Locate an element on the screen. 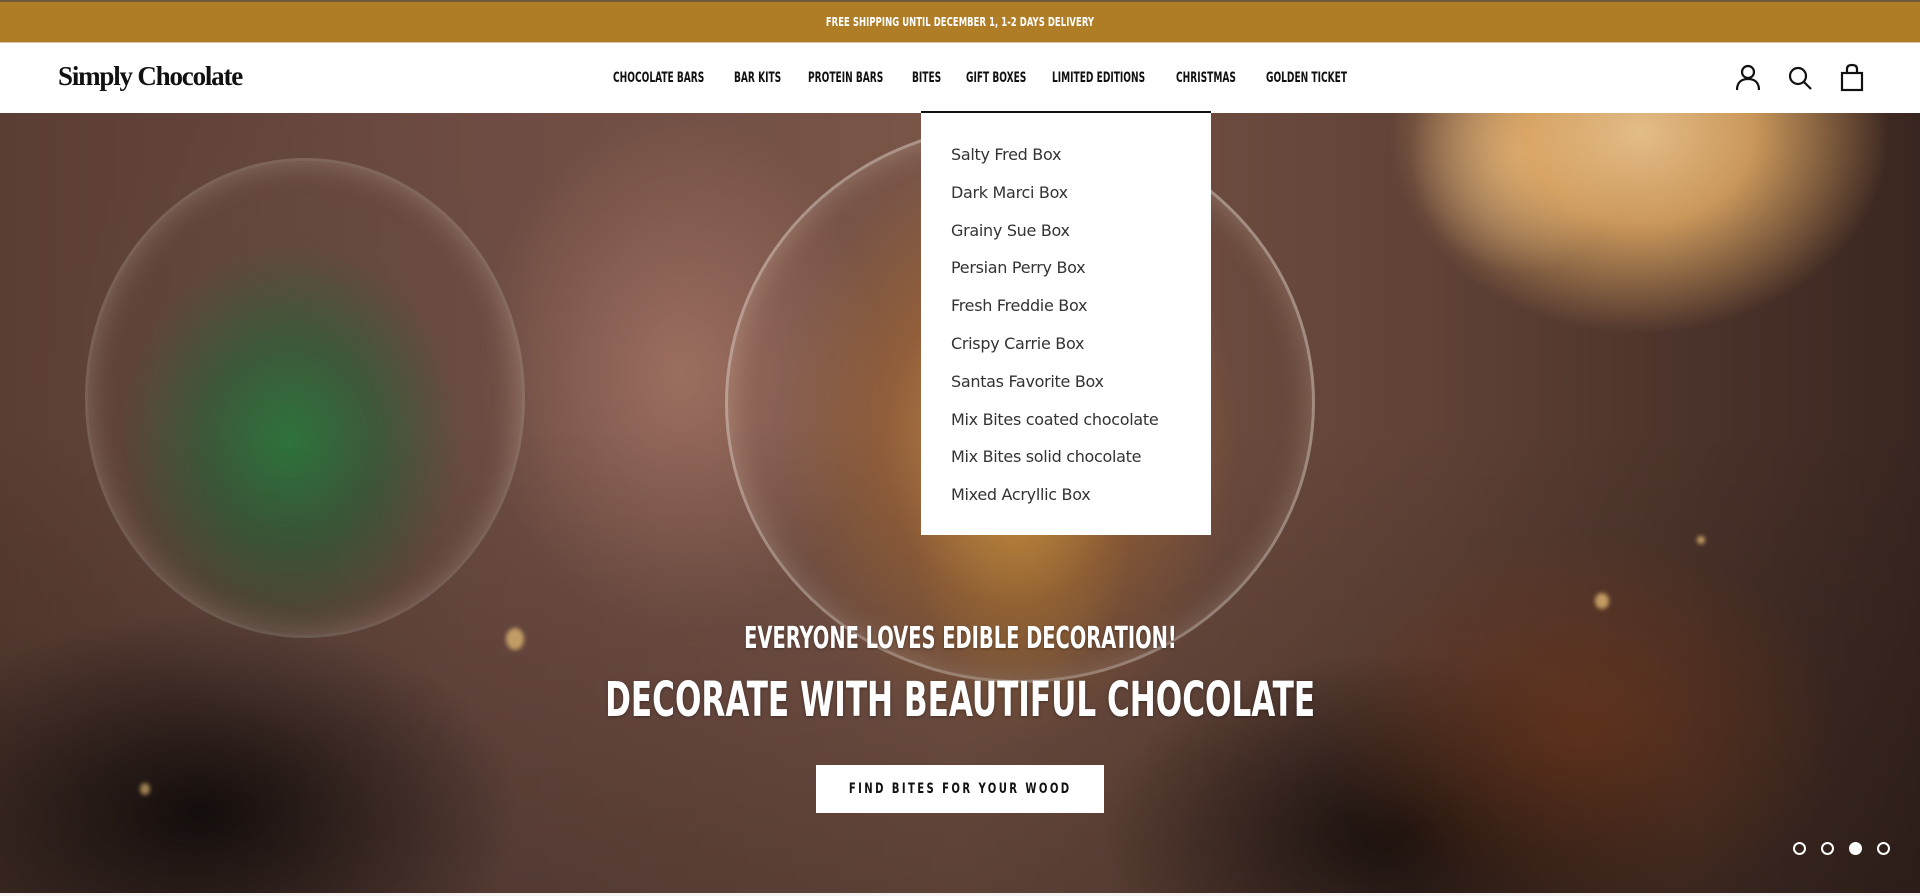 Image resolution: width=1920 pixels, height=896 pixels. nav-item-protein-bars: PROTEIN BARS is located at coordinates (860, 80).